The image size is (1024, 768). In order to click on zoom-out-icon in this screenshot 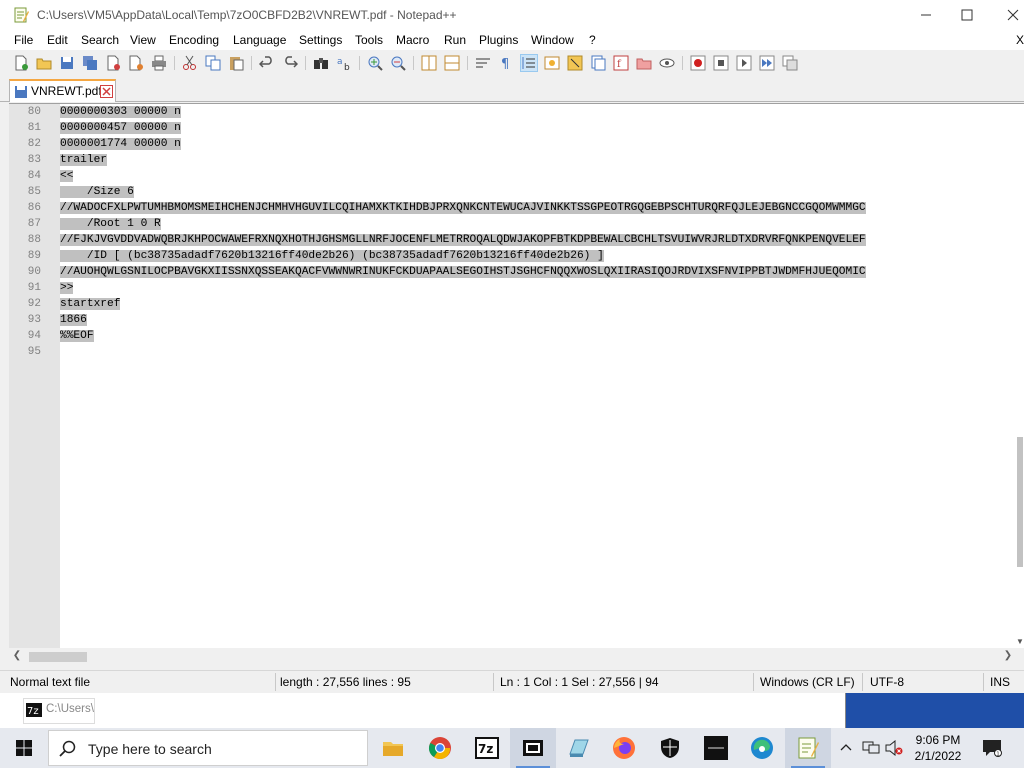, I will do `click(398, 63)`.